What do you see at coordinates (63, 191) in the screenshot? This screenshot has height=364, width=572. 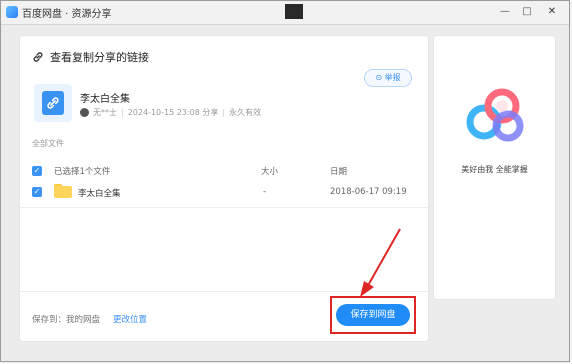 I see `folder-icon` at bounding box center [63, 191].